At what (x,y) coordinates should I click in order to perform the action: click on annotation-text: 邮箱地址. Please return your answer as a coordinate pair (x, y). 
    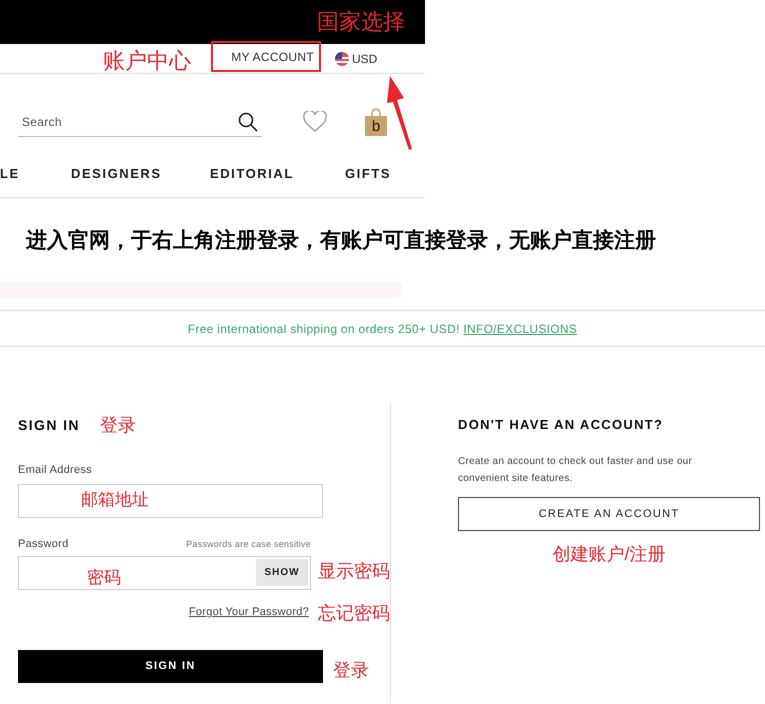
    Looking at the image, I should click on (115, 499).